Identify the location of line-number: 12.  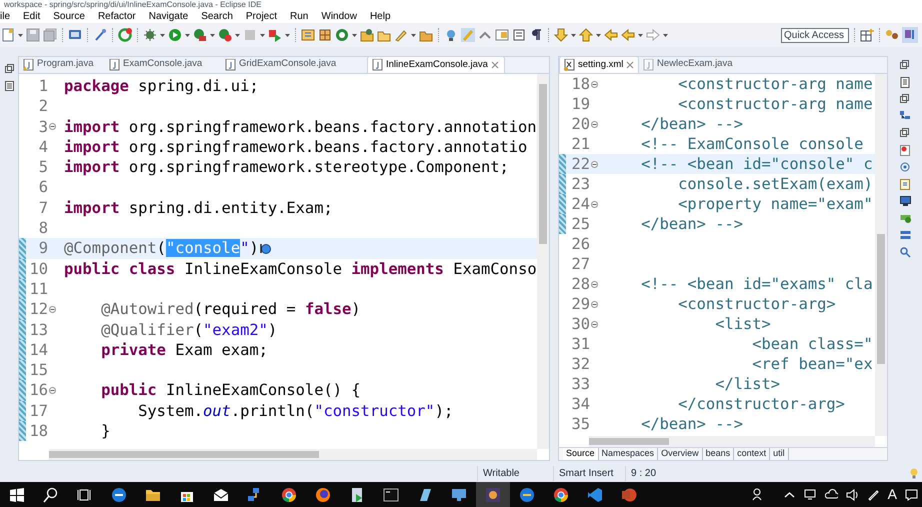
(38, 309).